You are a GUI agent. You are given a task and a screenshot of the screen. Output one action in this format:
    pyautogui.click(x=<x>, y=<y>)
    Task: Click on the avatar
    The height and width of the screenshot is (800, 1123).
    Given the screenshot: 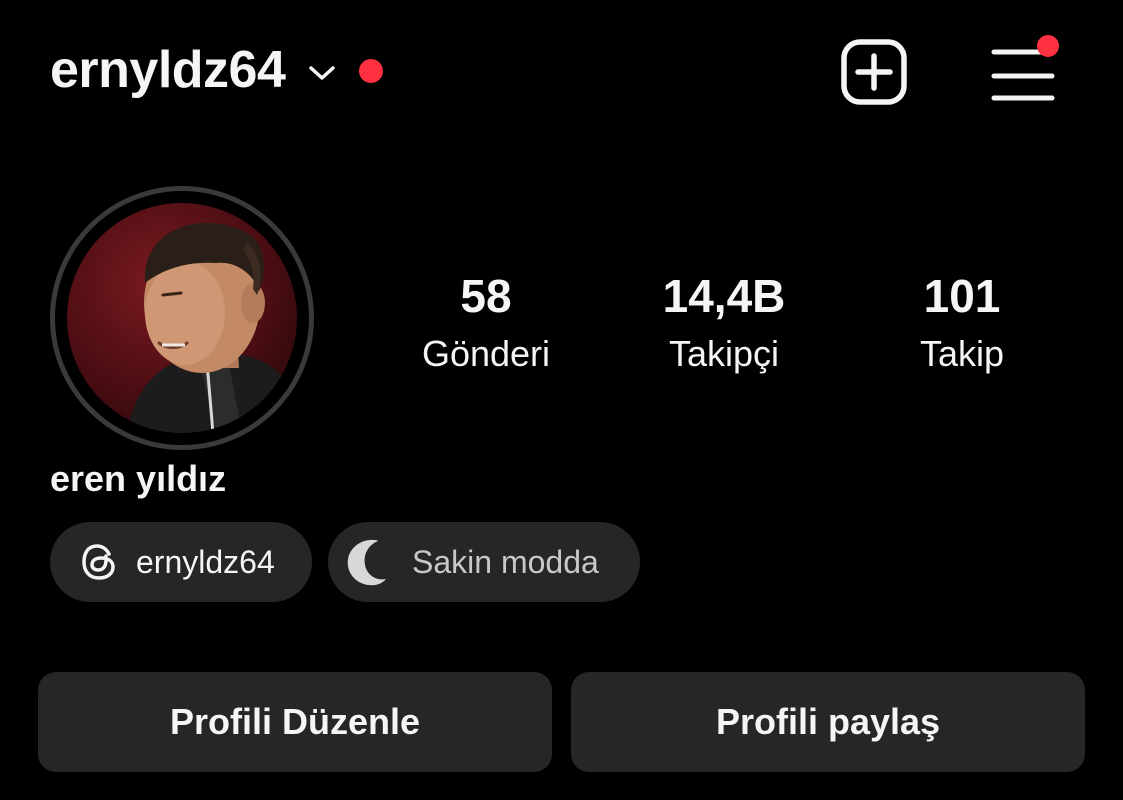 What is the action you would take?
    pyautogui.click(x=182, y=318)
    